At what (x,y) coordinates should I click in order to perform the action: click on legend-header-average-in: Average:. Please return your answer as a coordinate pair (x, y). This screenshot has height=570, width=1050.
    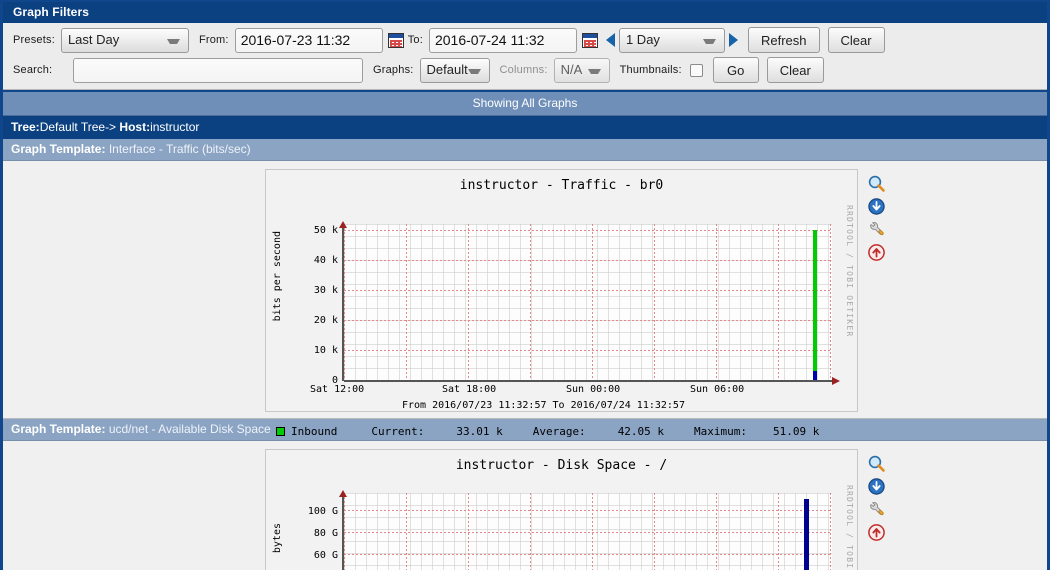
    Looking at the image, I should click on (559, 431).